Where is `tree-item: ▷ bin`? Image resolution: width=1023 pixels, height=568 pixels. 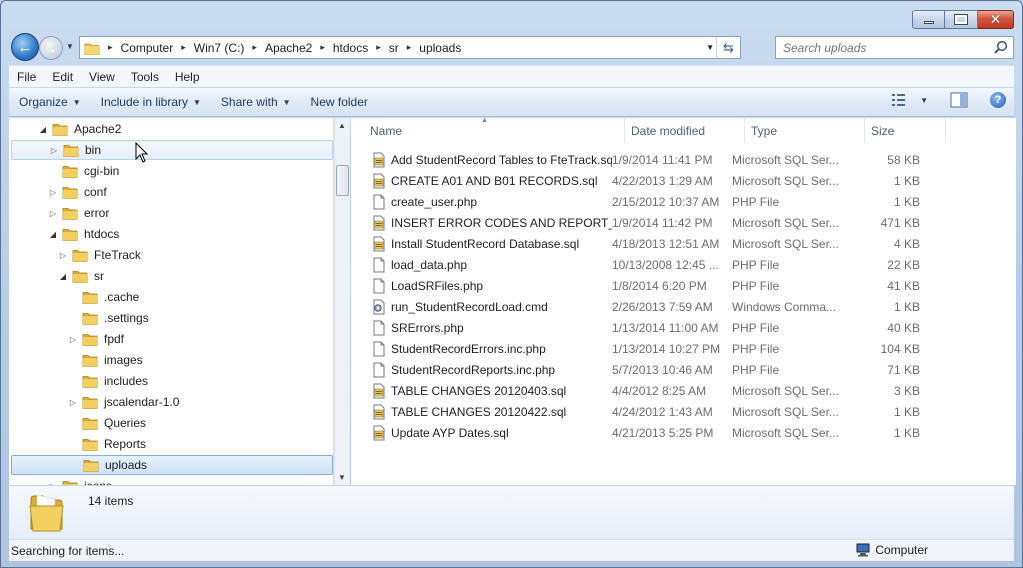 tree-item: ▷ bin is located at coordinates (172, 150).